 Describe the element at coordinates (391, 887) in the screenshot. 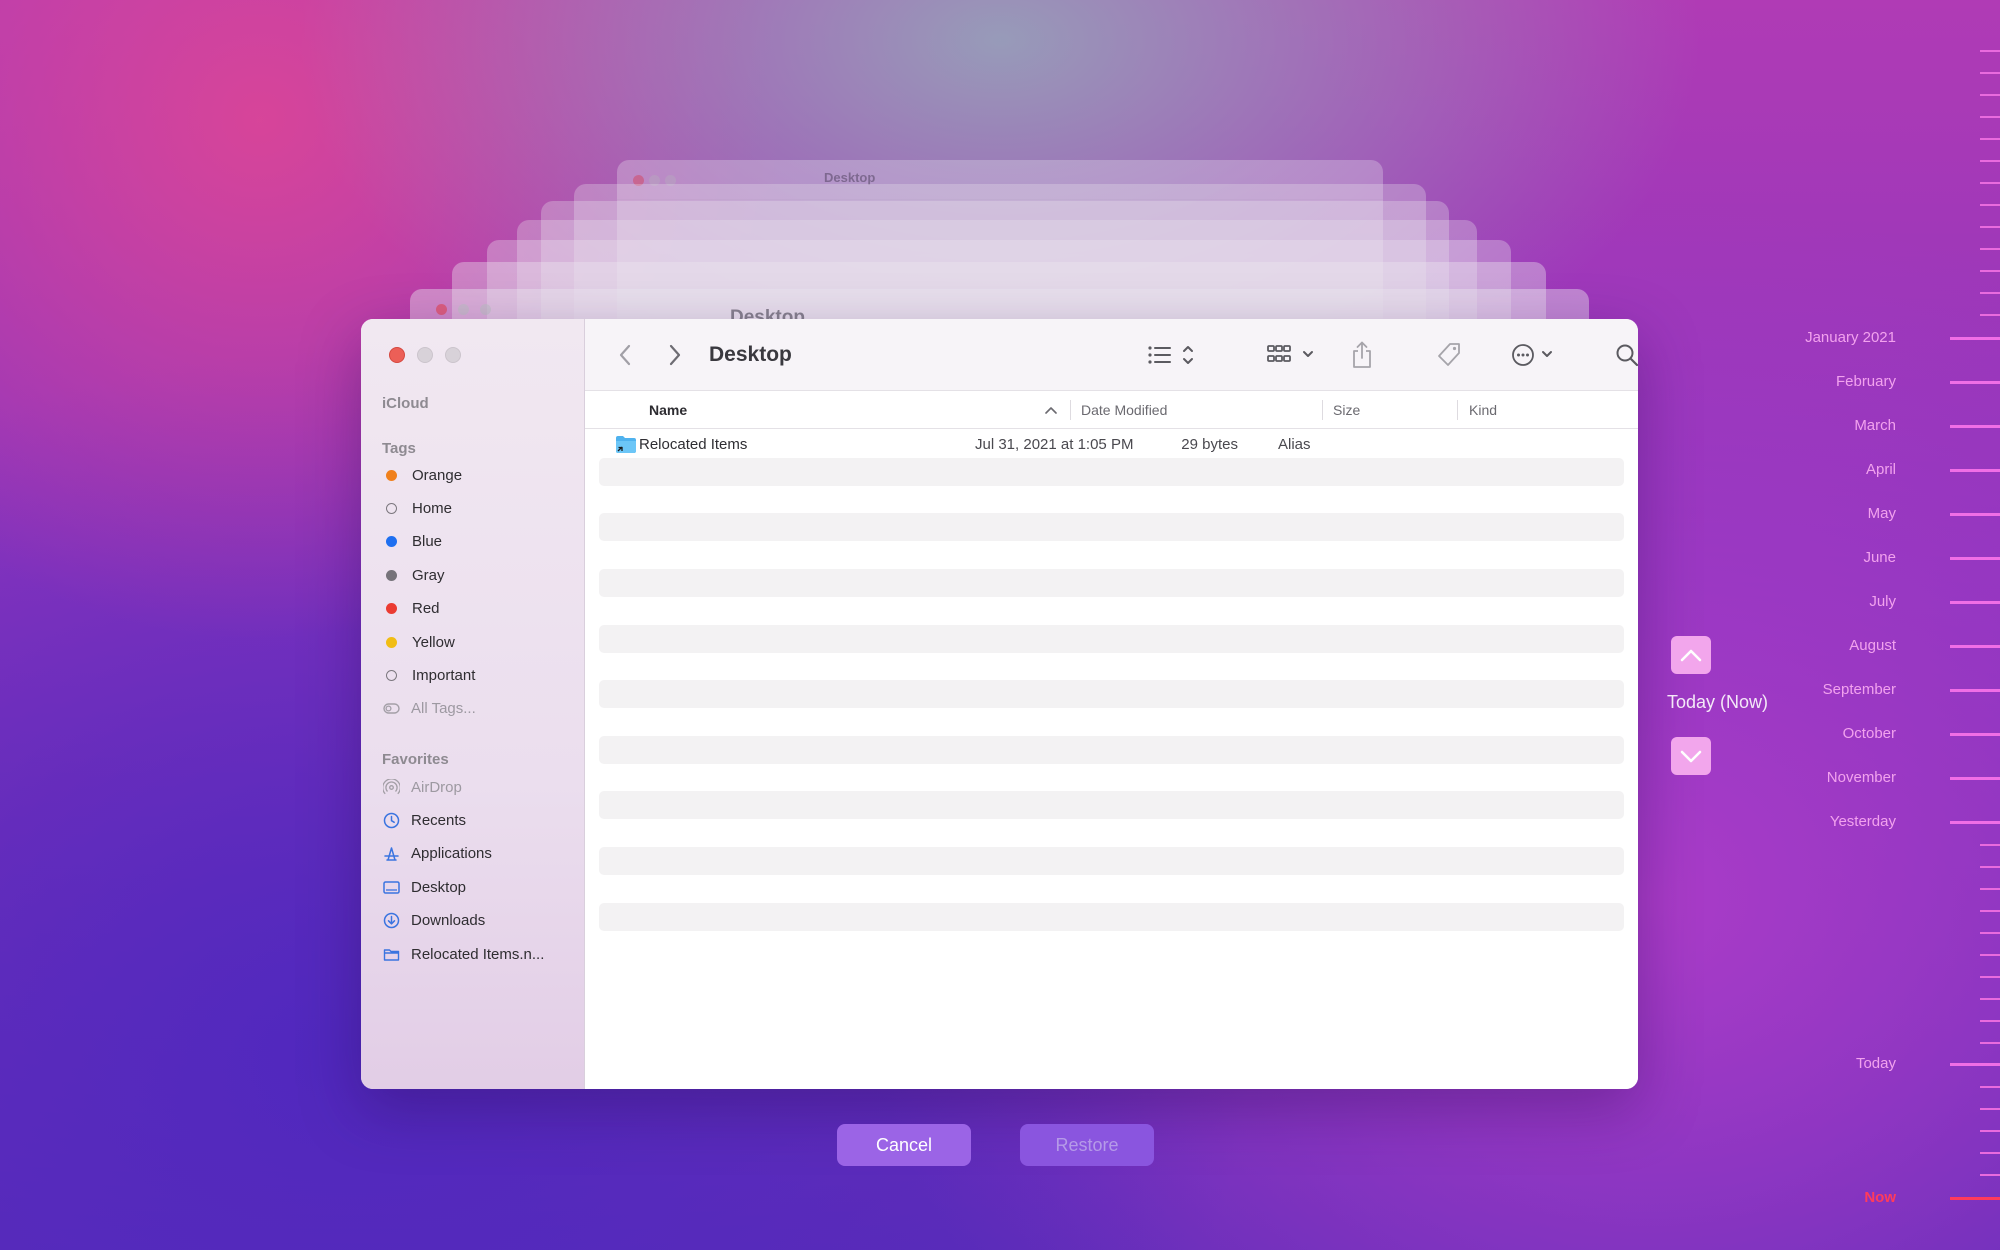

I see `desktop-icon` at that location.